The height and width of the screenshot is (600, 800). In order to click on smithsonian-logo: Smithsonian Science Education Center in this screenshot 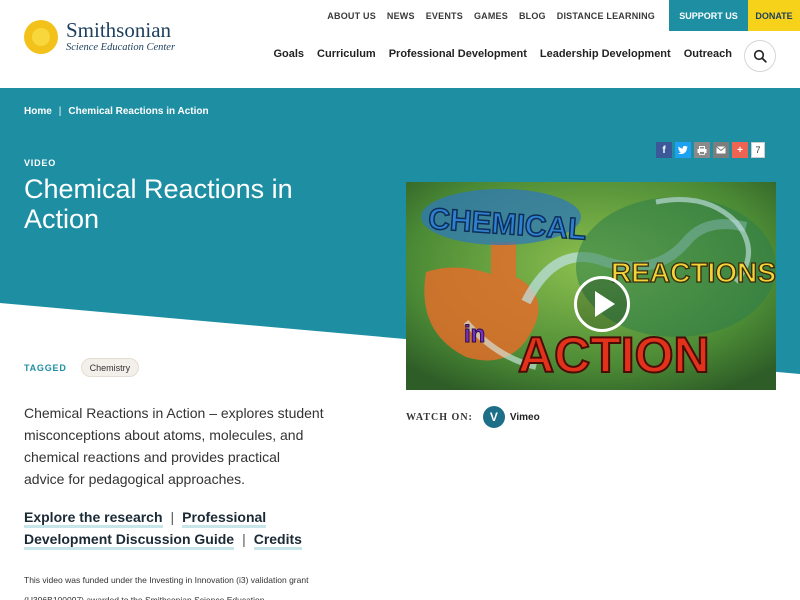, I will do `click(98, 37)`.